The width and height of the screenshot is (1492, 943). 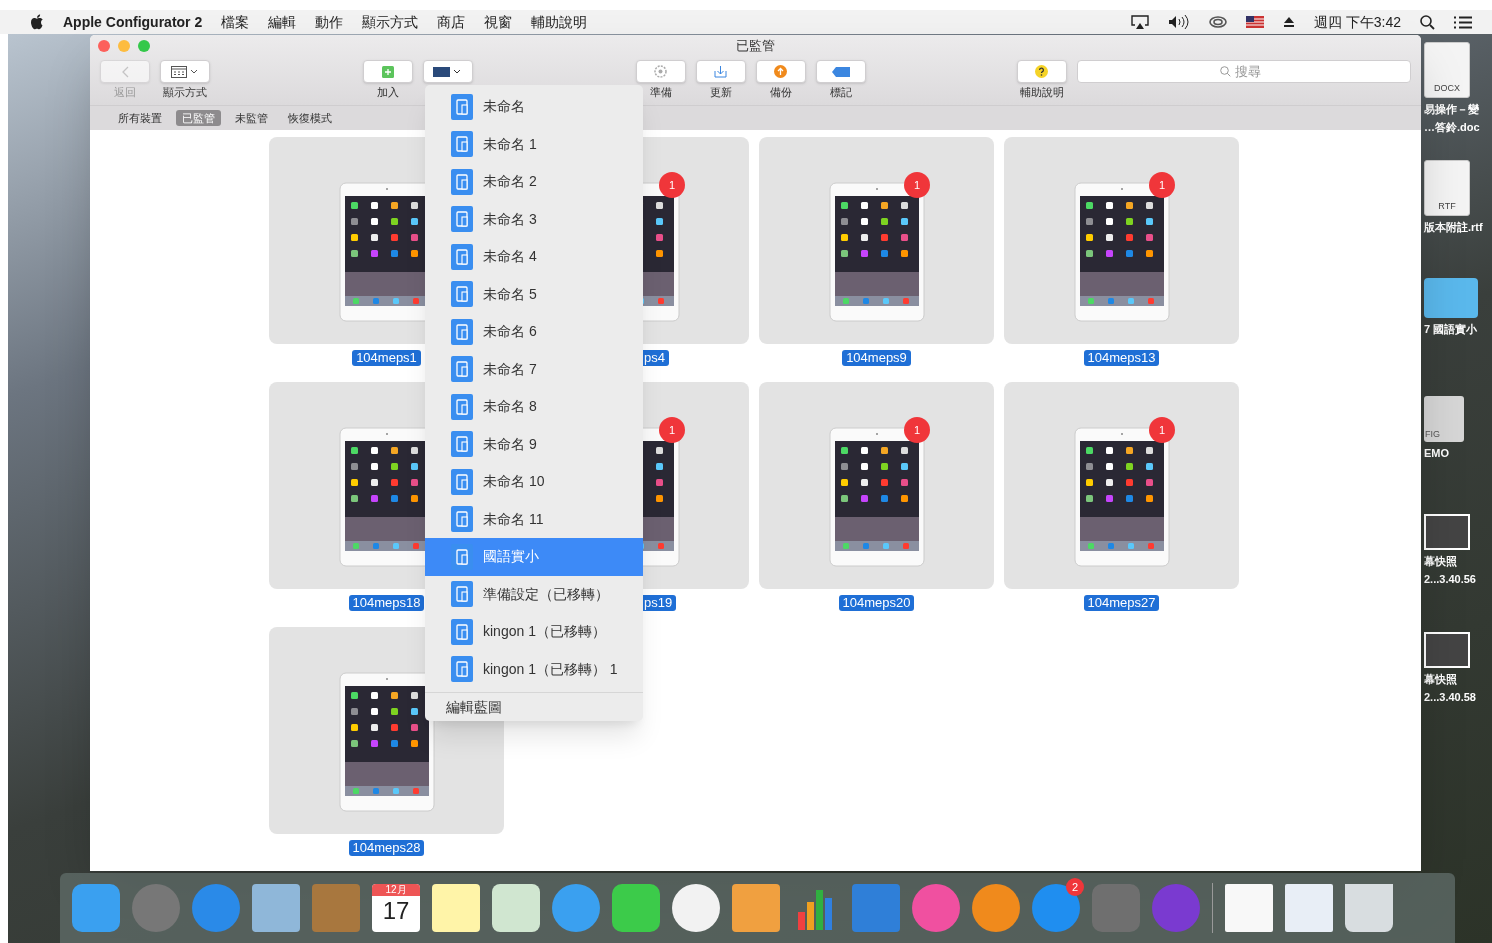 What do you see at coordinates (534, 369) in the screenshot?
I see `blueprint-menu-item: 未命名 7` at bounding box center [534, 369].